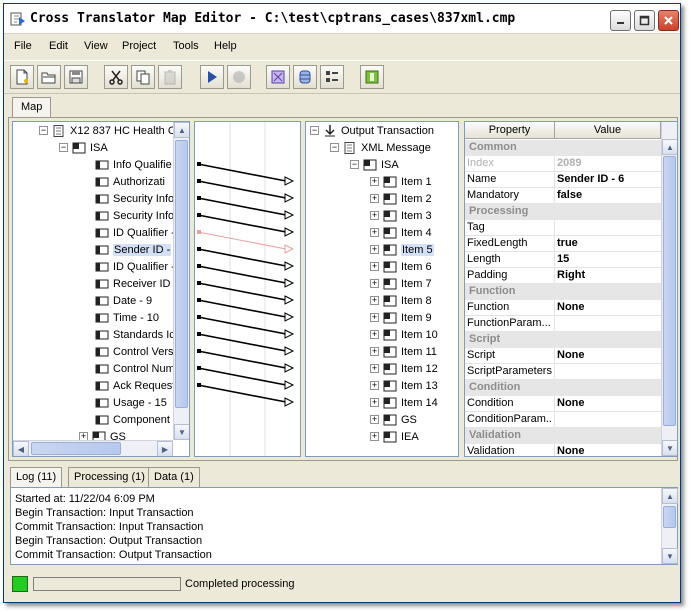 The width and height of the screenshot is (696, 611). Describe the element at coordinates (247, 289) in the screenshot. I see `mapping-area` at that location.